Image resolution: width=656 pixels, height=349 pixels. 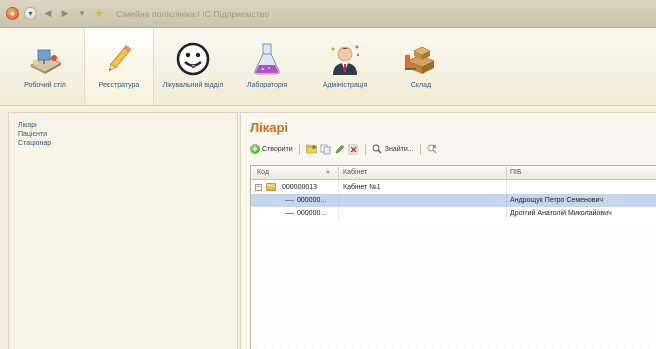 I want to click on desktop-icon, so click(x=45, y=59).